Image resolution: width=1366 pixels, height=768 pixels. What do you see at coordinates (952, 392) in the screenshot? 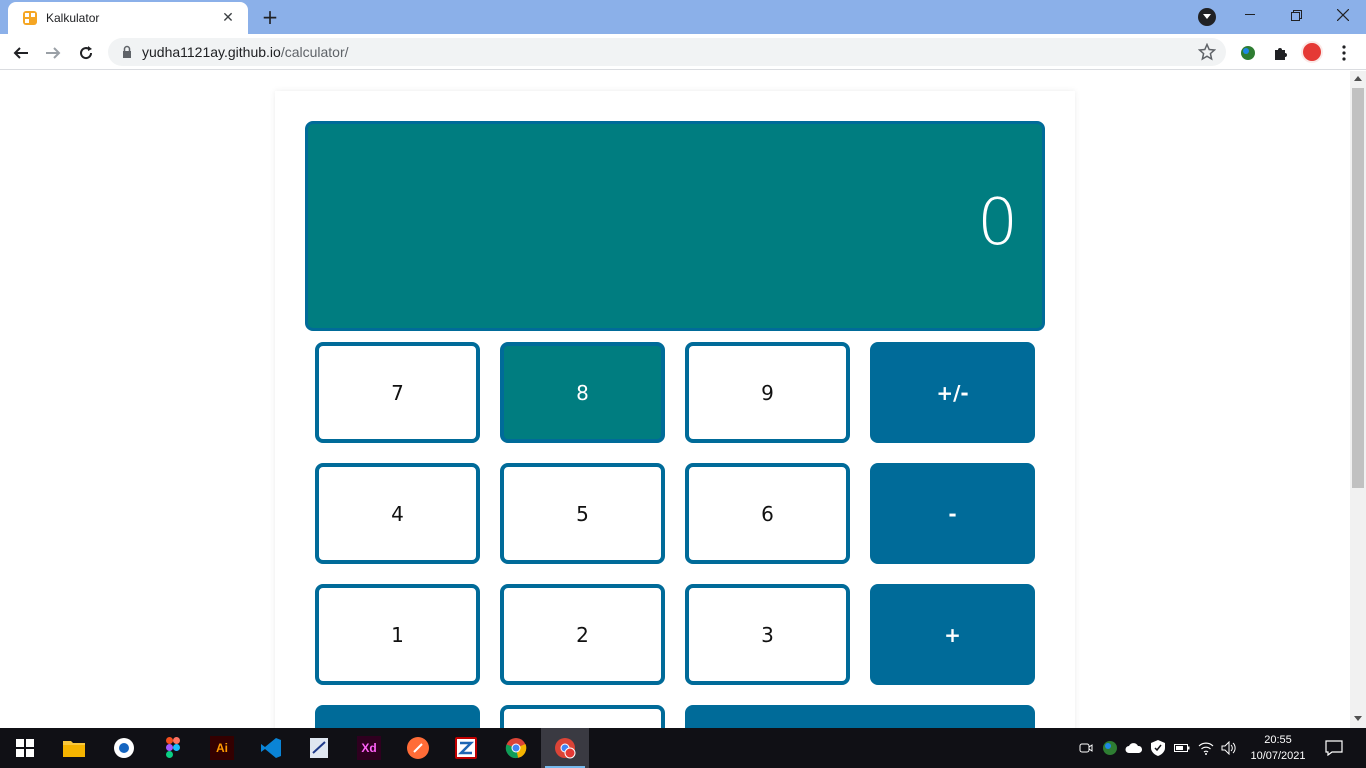
I see `key-negate: +/-` at bounding box center [952, 392].